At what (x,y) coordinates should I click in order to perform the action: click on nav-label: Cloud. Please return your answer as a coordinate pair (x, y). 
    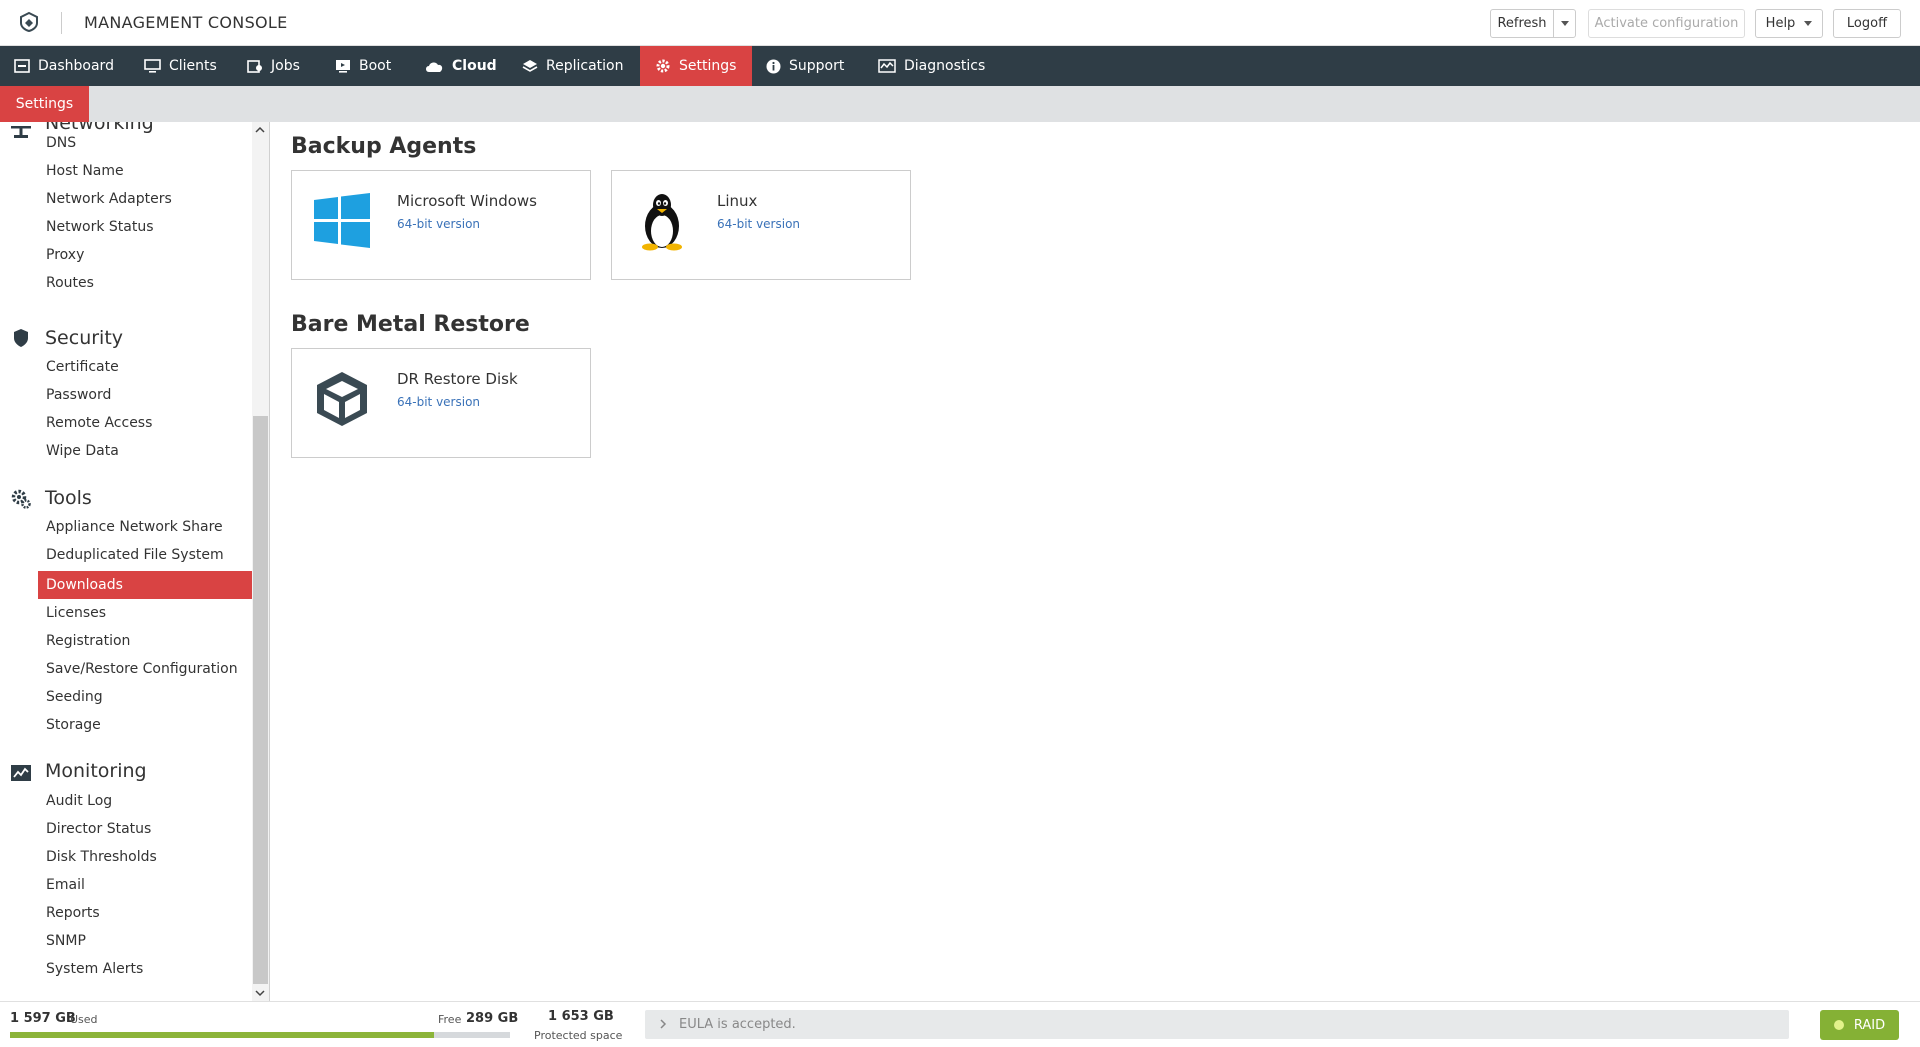
    Looking at the image, I should click on (474, 66).